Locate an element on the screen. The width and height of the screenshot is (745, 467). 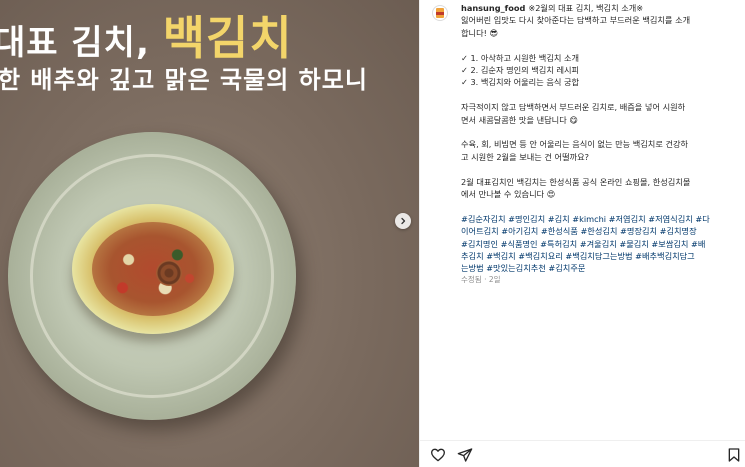
carousel-next-button is located at coordinates (403, 221).